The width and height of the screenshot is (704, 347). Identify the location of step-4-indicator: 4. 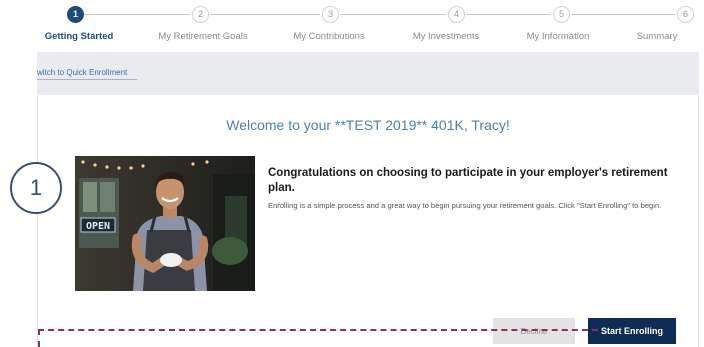
(456, 14).